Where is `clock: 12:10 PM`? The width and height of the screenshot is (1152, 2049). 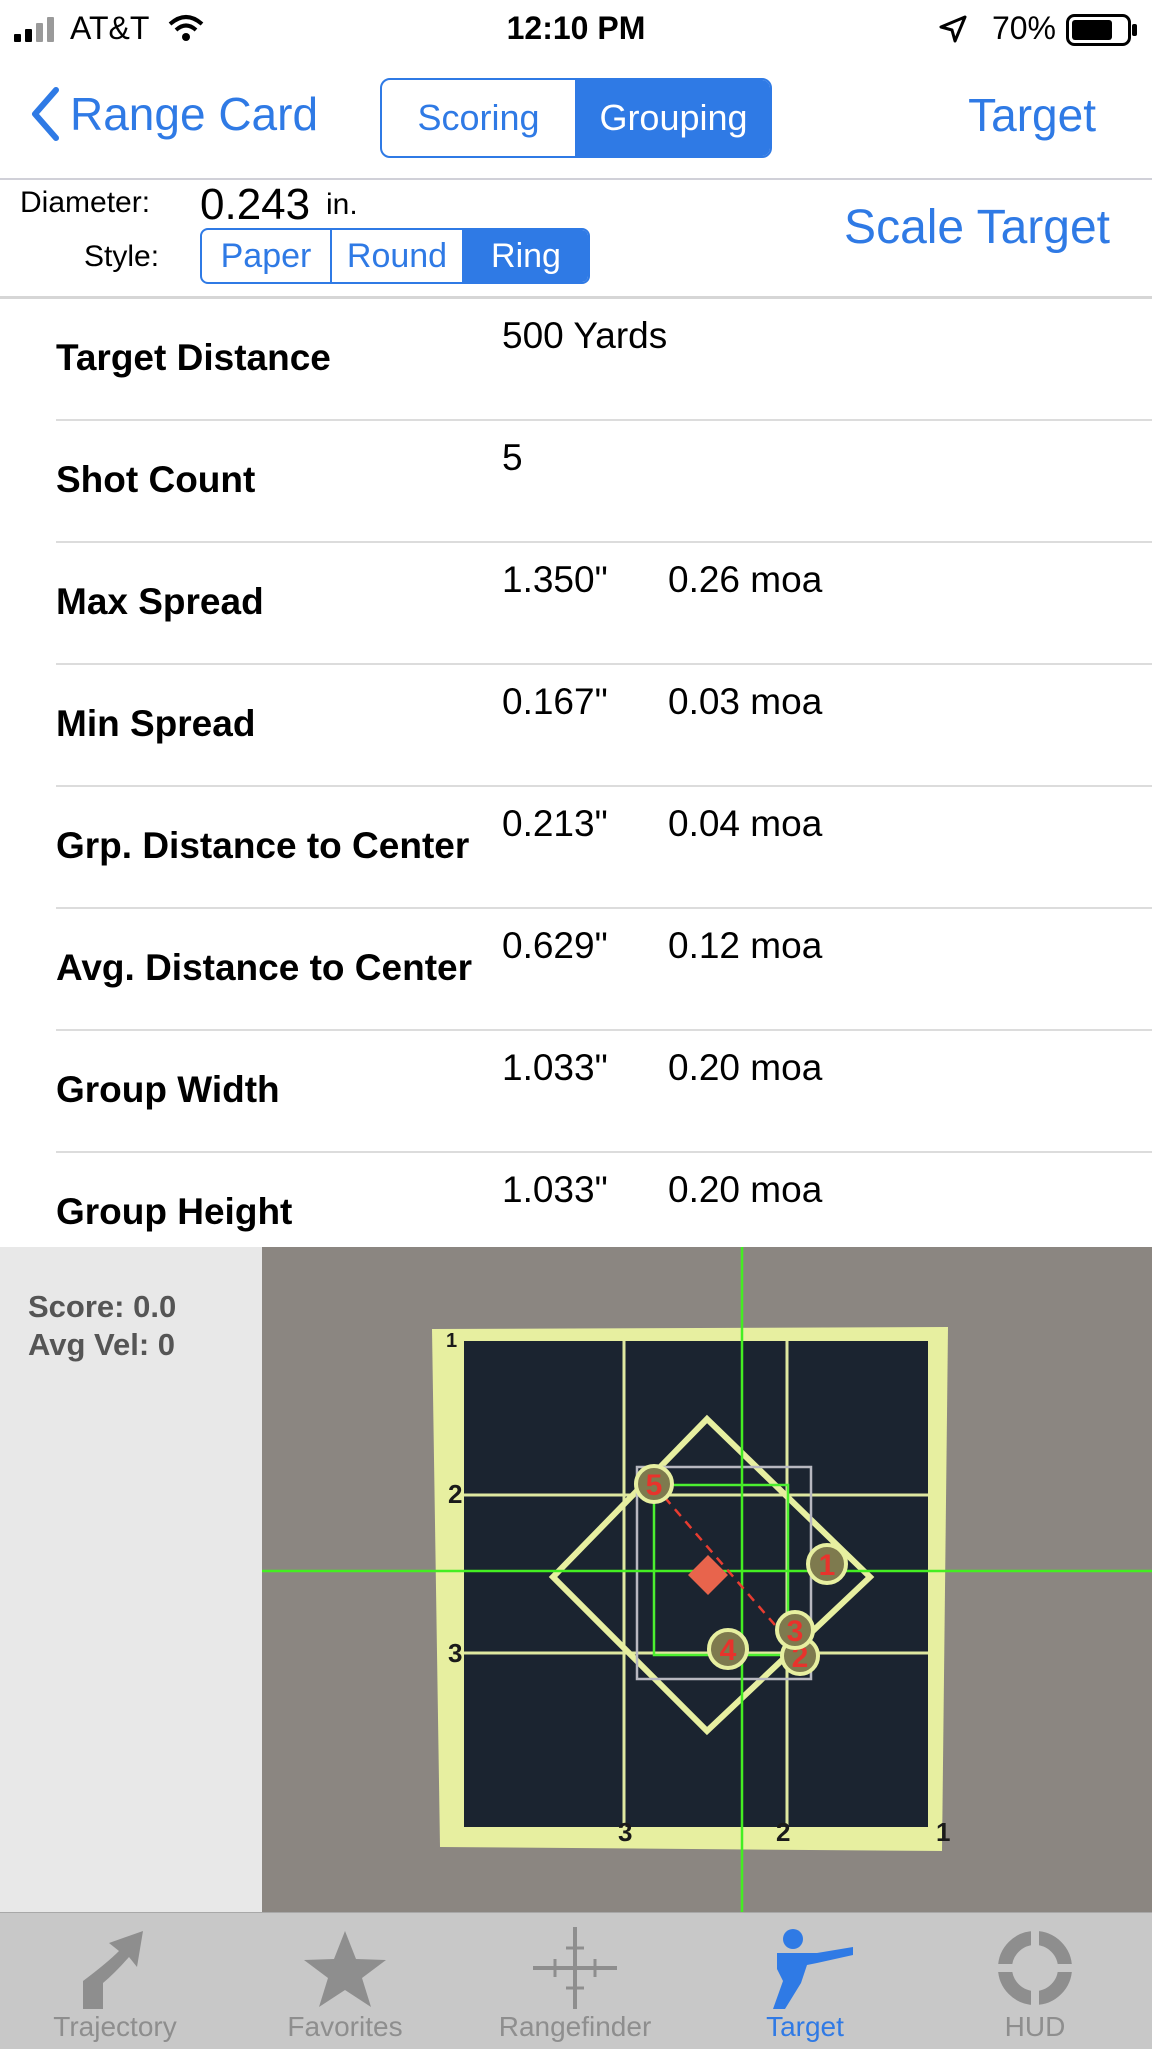 clock: 12:10 PM is located at coordinates (576, 28).